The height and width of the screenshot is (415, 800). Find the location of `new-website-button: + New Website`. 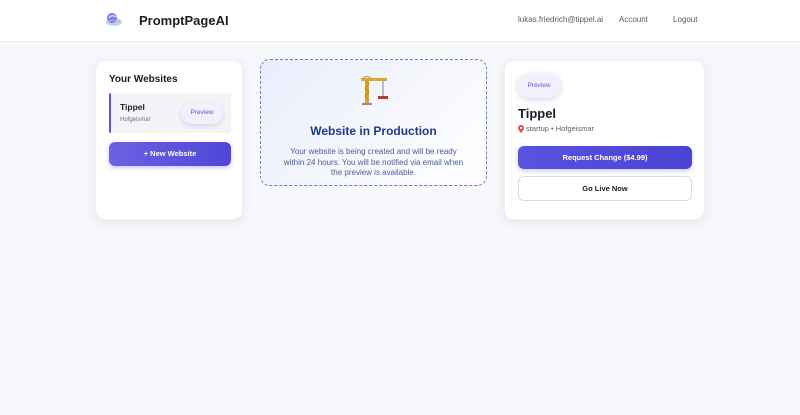

new-website-button: + New Website is located at coordinates (170, 154).